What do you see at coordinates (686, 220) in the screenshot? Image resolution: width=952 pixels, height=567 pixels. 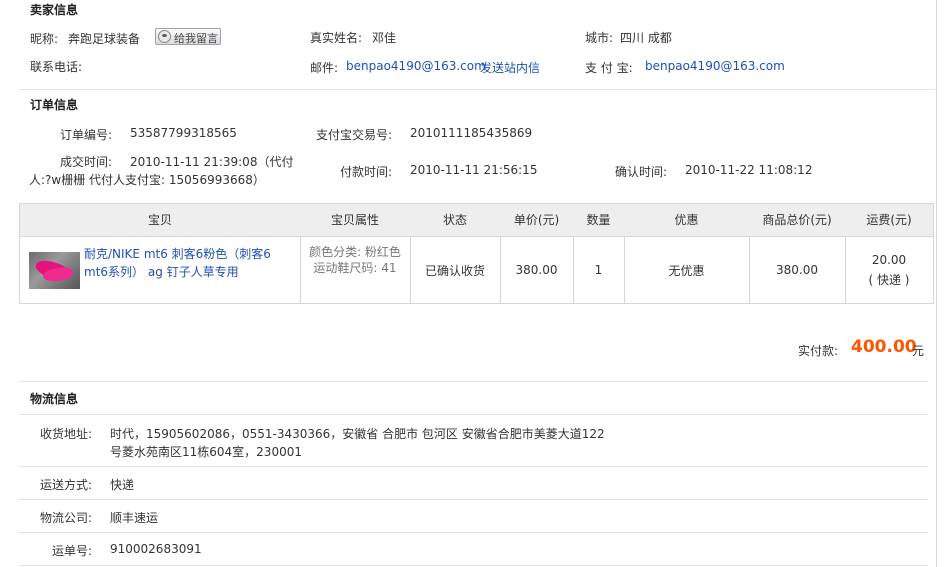 I see `header-discount: 优惠` at bounding box center [686, 220].